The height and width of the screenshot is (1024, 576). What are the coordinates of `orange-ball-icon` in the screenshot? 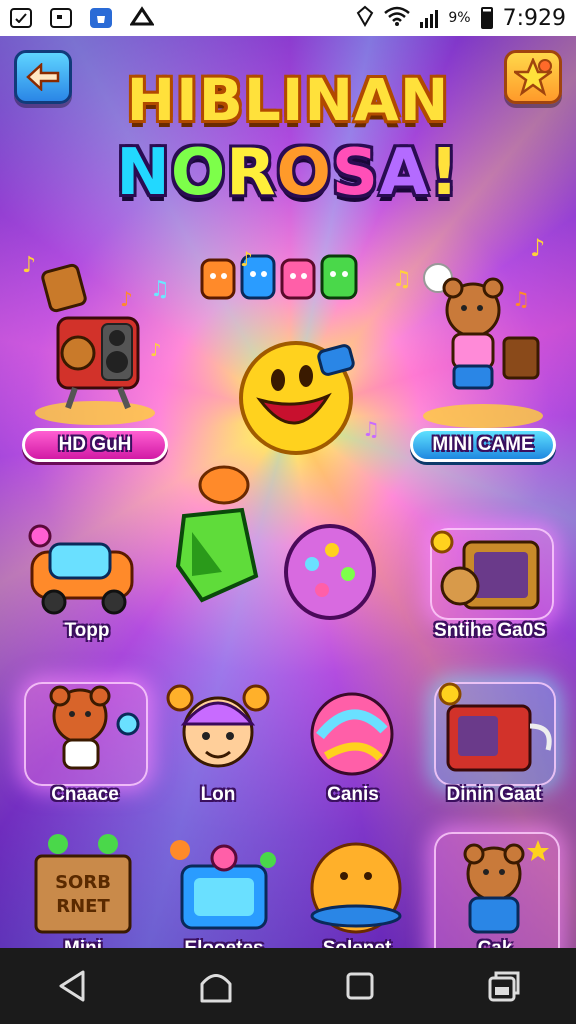 It's located at (356, 888).